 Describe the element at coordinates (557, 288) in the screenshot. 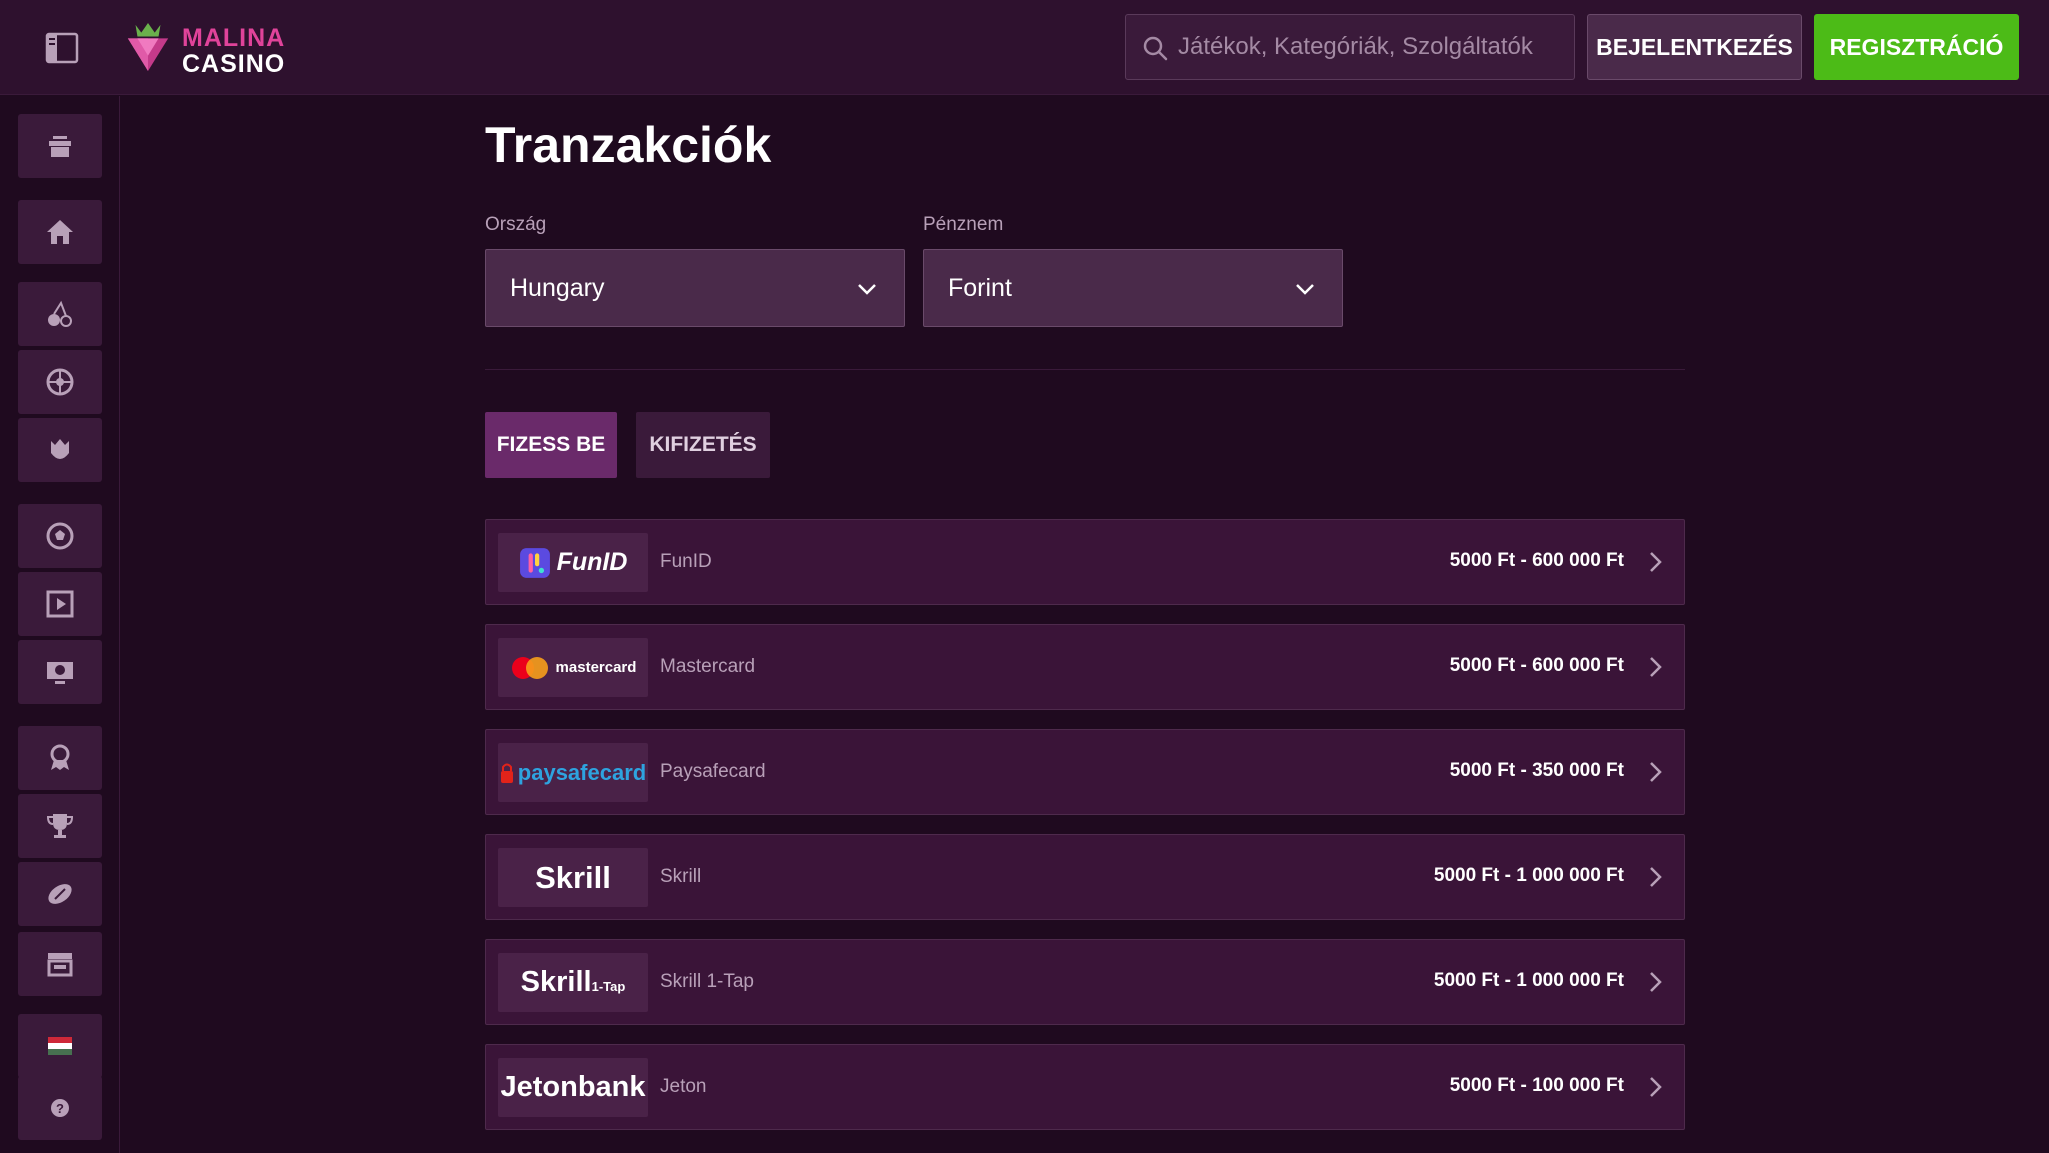

I see `country-value: Hungary` at that location.